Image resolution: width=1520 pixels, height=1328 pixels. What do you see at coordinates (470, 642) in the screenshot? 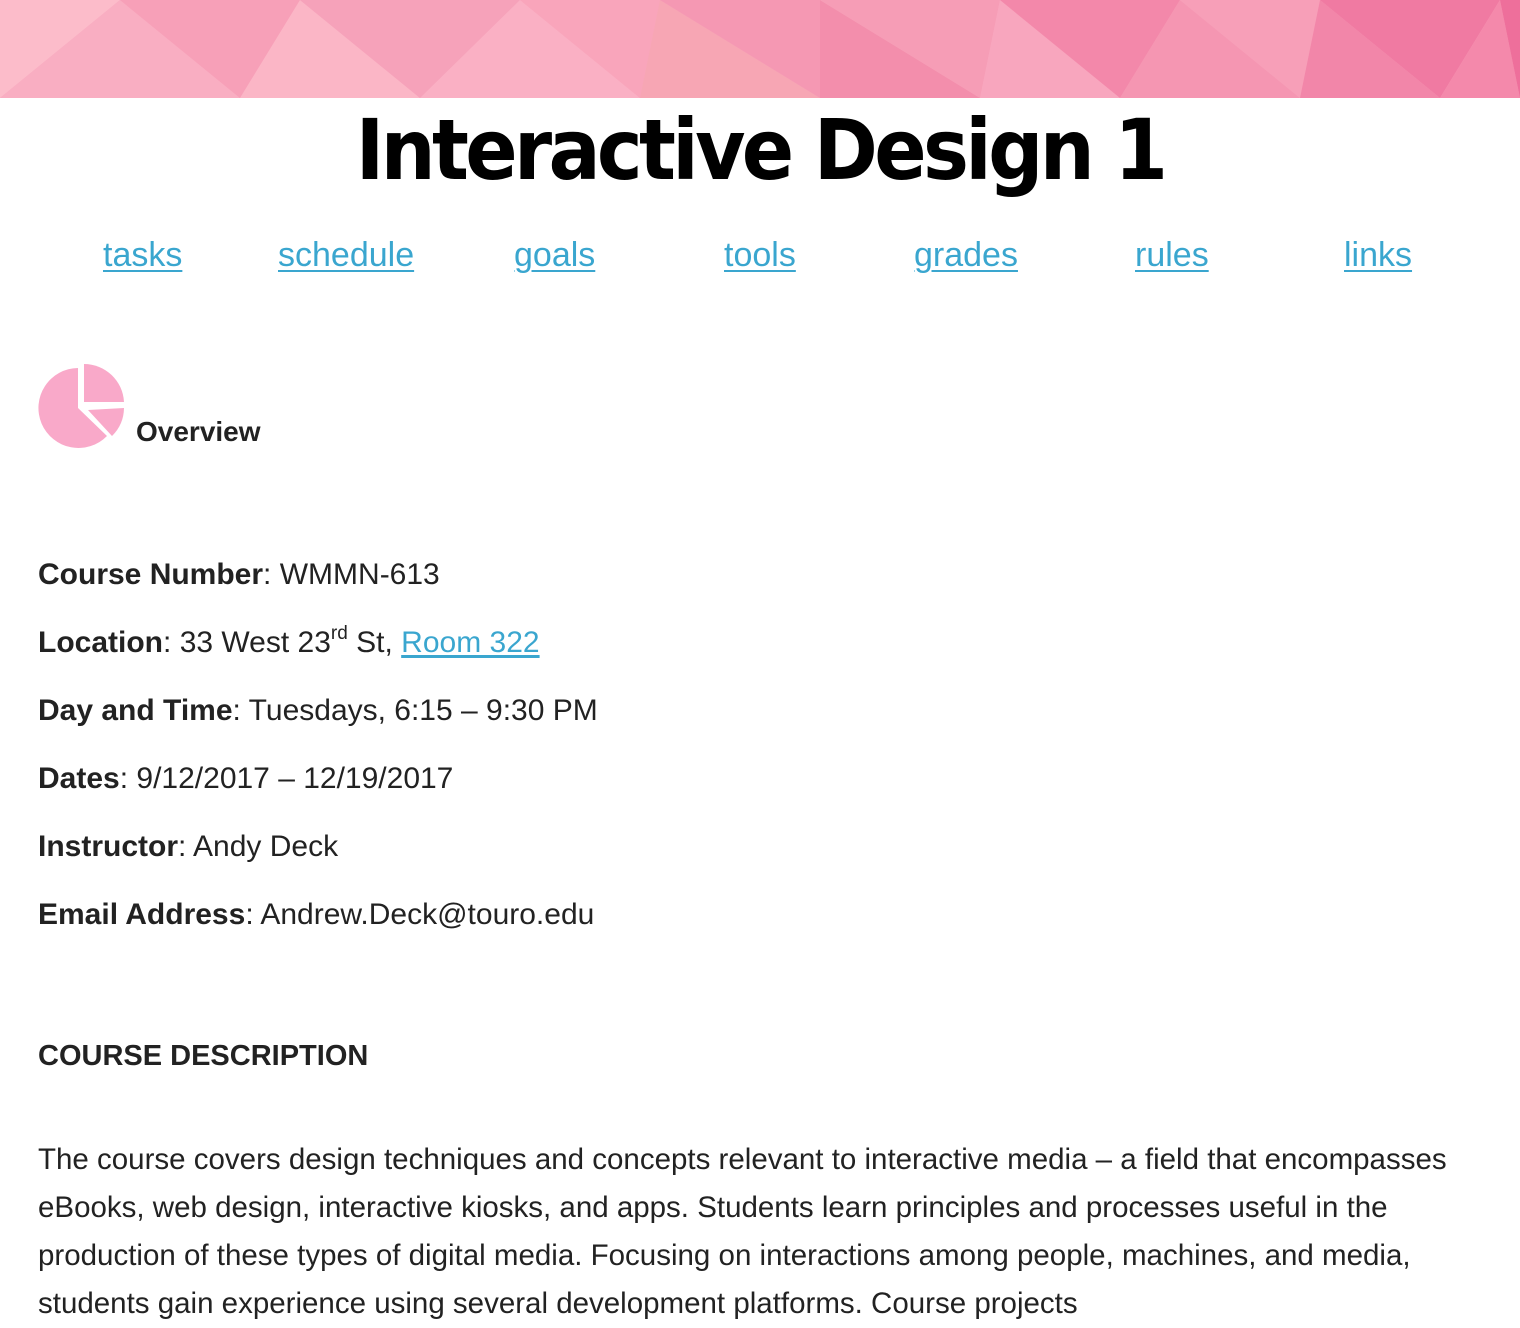
I see `room-link: Room 322` at bounding box center [470, 642].